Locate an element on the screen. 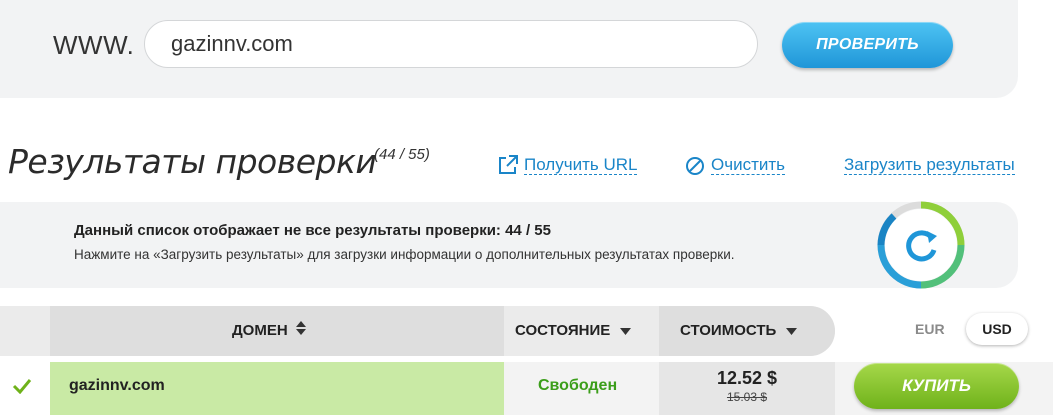  refresh-icon is located at coordinates (921, 247).